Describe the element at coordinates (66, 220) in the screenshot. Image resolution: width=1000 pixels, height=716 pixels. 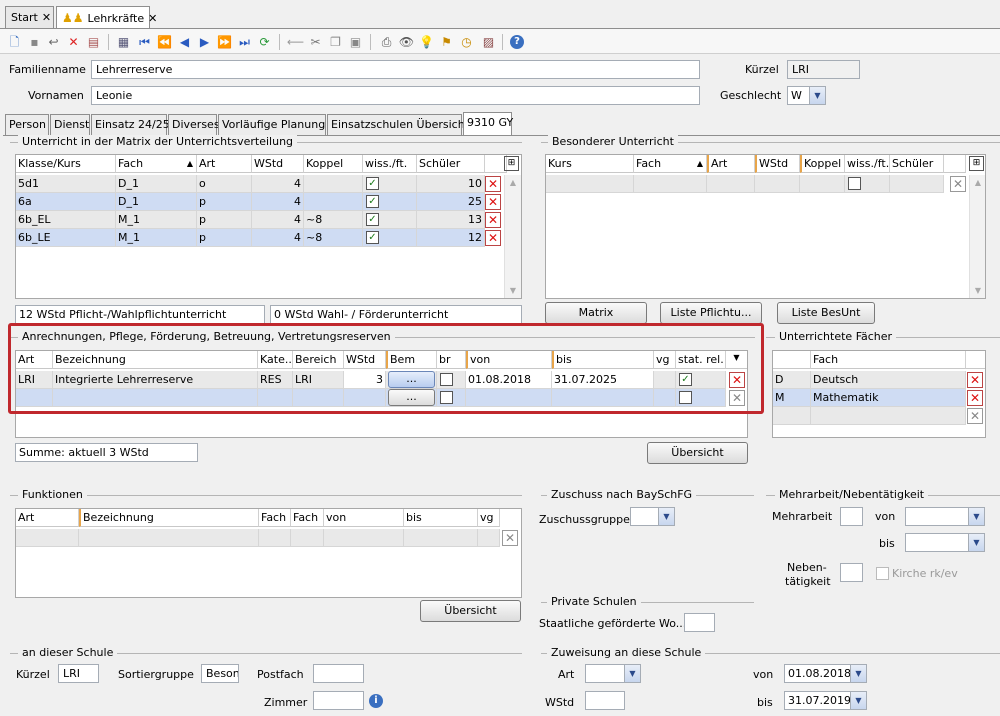
I see `matrix-cell: 6b_EL` at that location.